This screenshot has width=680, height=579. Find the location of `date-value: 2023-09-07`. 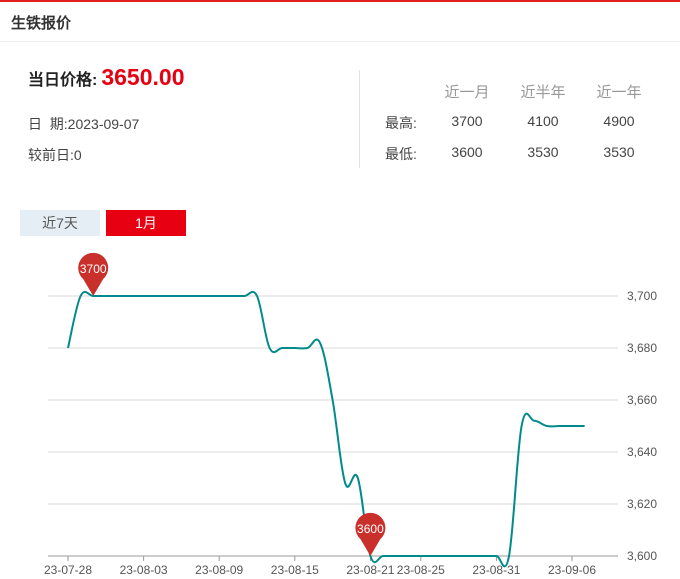

date-value: 2023-09-07 is located at coordinates (103, 124).